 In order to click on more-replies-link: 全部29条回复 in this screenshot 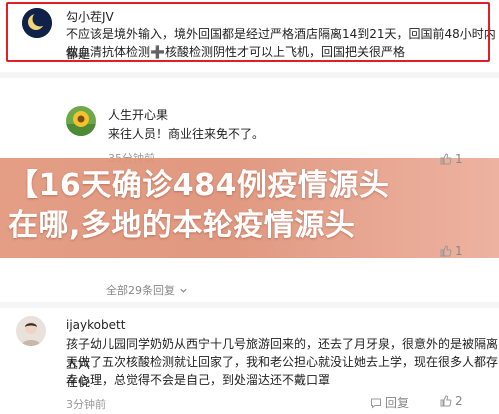, I will do `click(147, 290)`.